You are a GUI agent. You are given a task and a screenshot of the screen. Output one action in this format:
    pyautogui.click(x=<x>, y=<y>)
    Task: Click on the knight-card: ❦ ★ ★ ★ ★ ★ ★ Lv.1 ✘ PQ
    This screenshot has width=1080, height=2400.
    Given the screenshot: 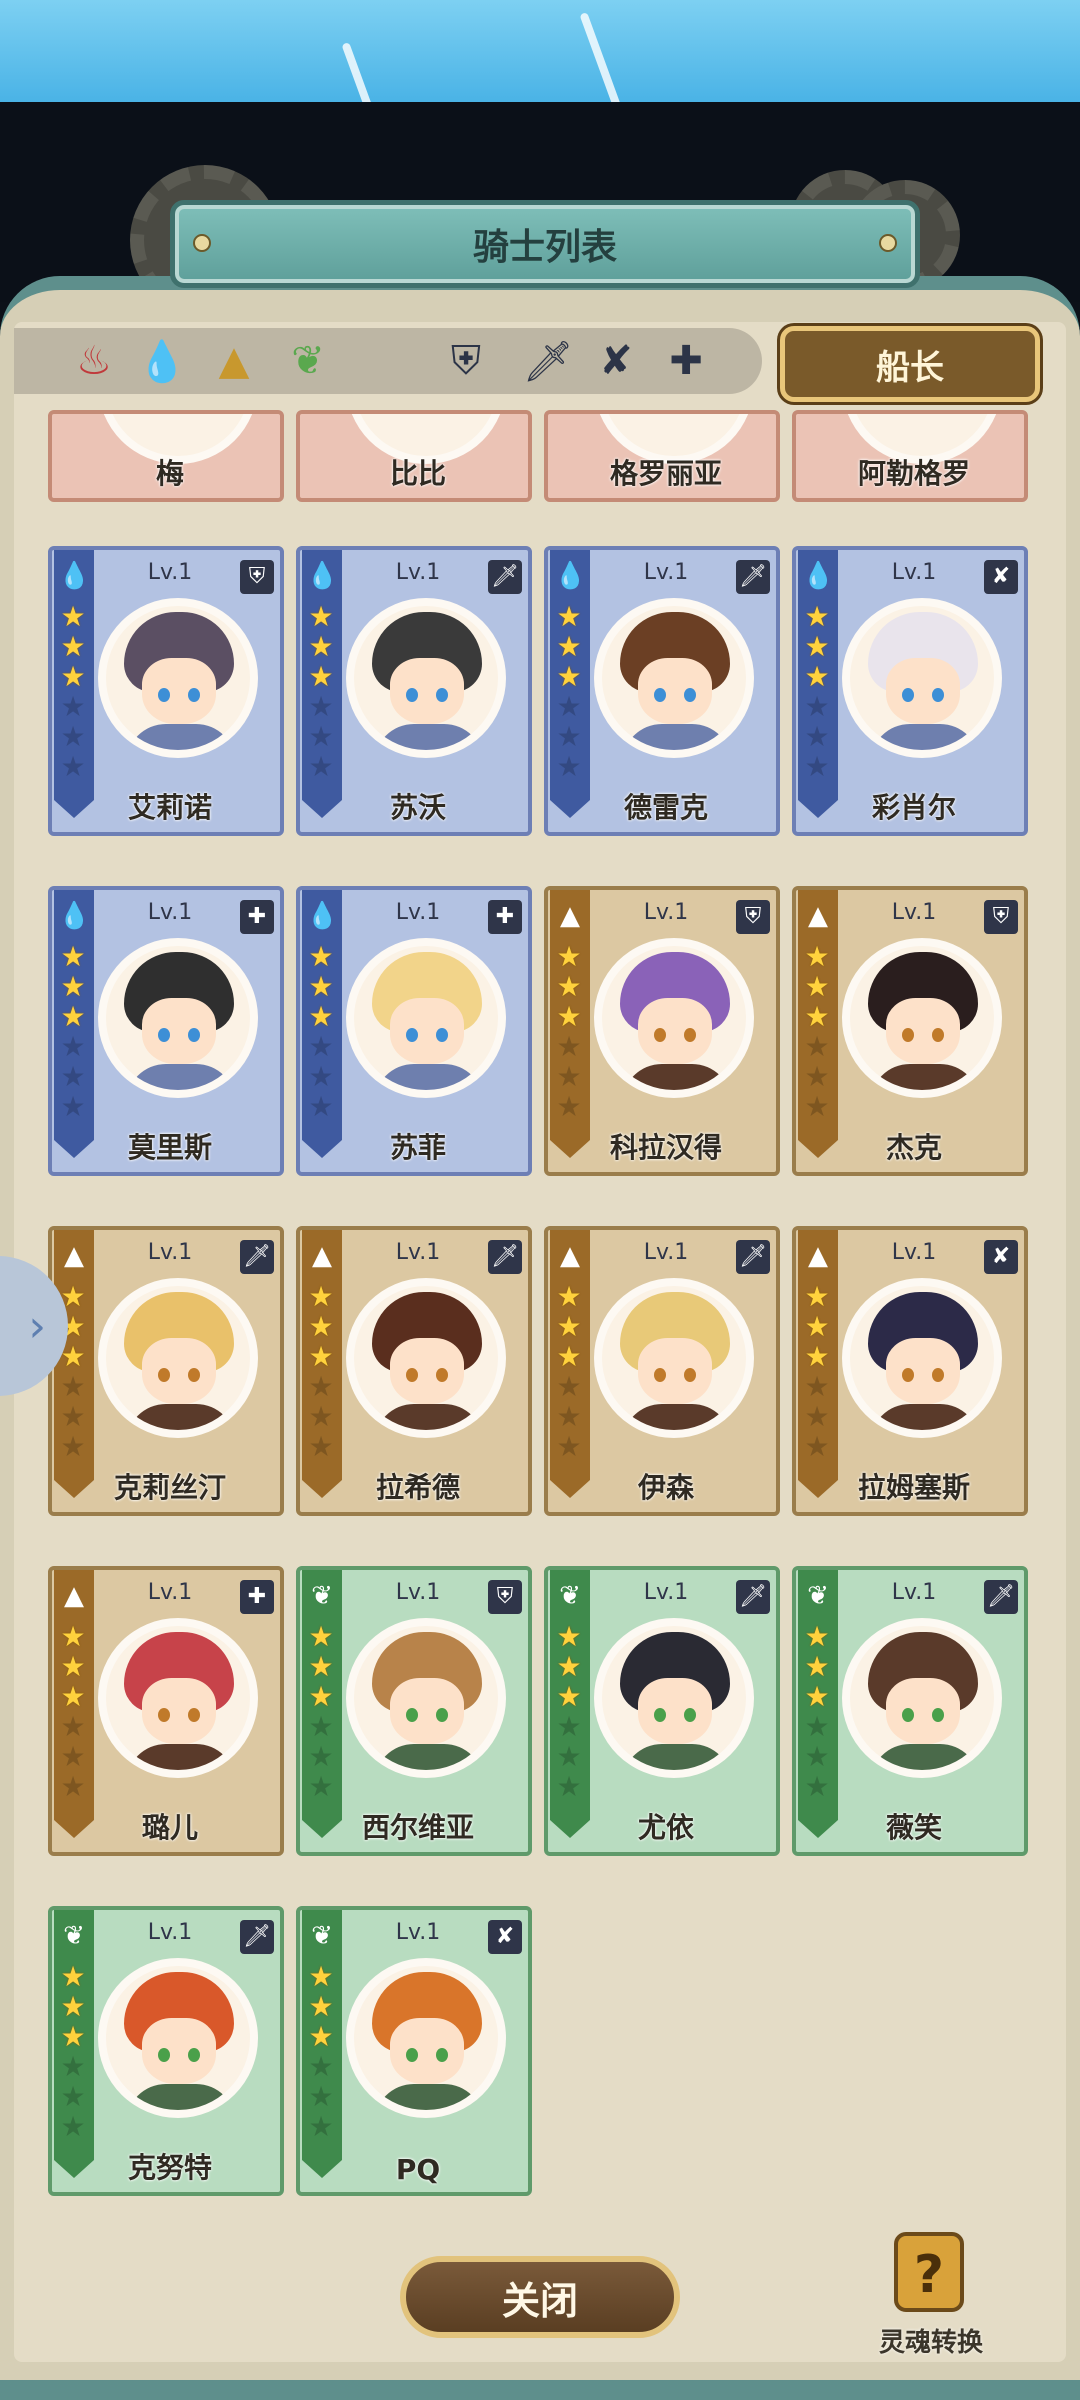 What is the action you would take?
    pyautogui.click(x=414, y=2051)
    